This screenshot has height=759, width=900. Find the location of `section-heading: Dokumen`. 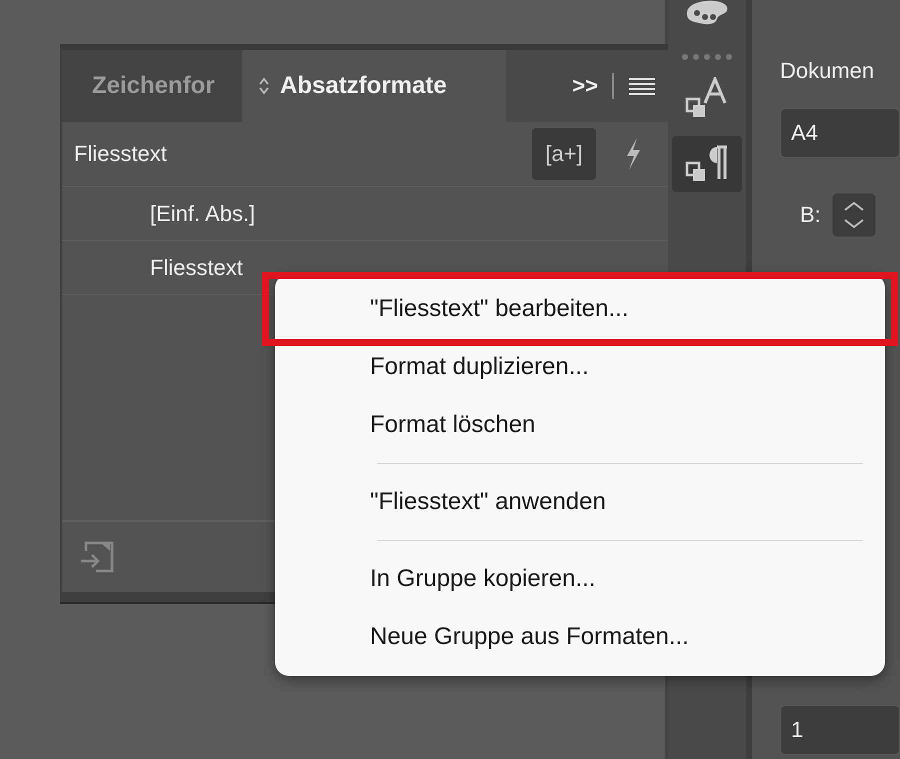

section-heading: Dokumen is located at coordinates (828, 71).